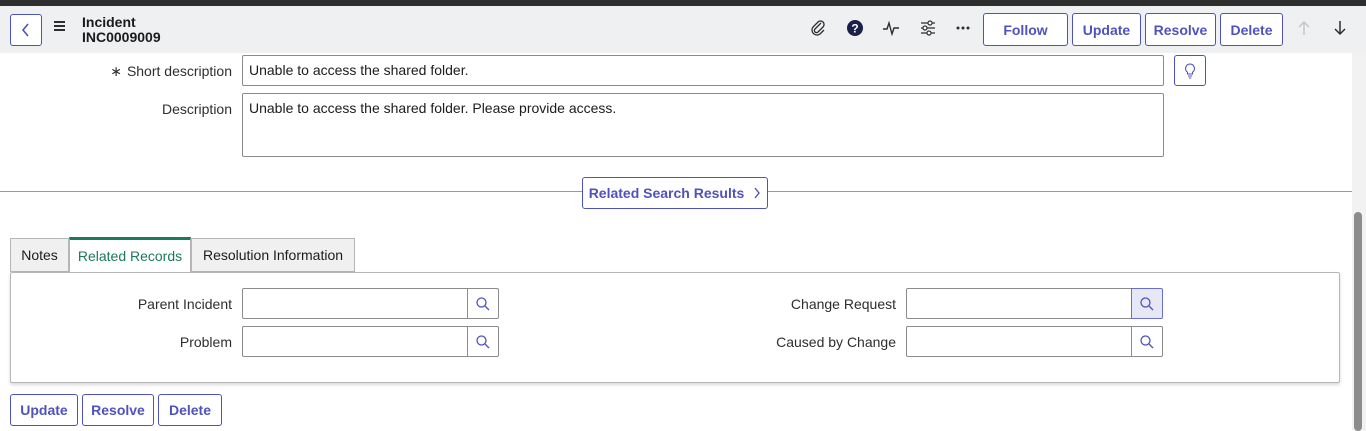  What do you see at coordinates (1025, 29) in the screenshot?
I see `follow-button: Follow` at bounding box center [1025, 29].